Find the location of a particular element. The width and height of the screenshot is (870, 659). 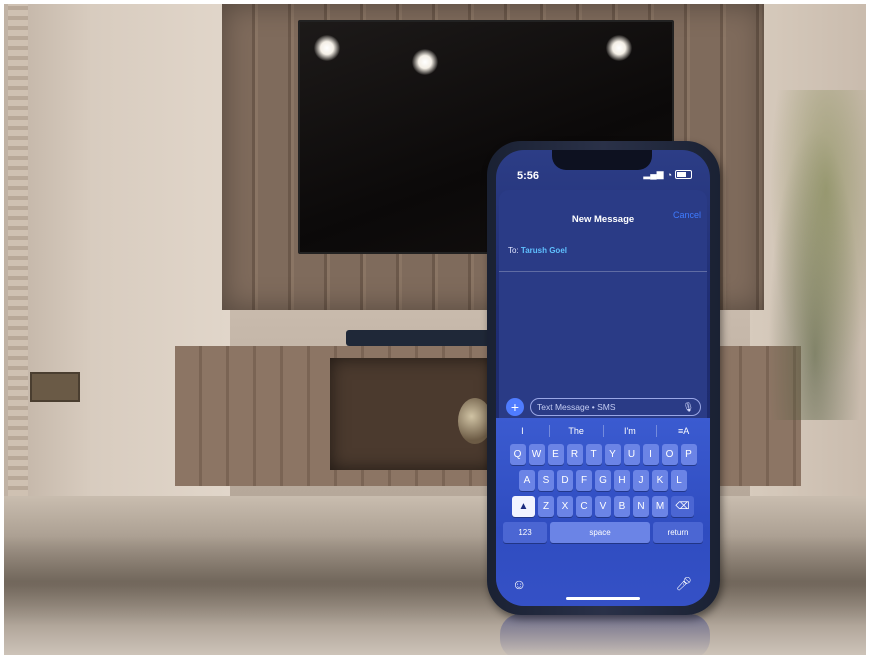

key: U is located at coordinates (631, 454).